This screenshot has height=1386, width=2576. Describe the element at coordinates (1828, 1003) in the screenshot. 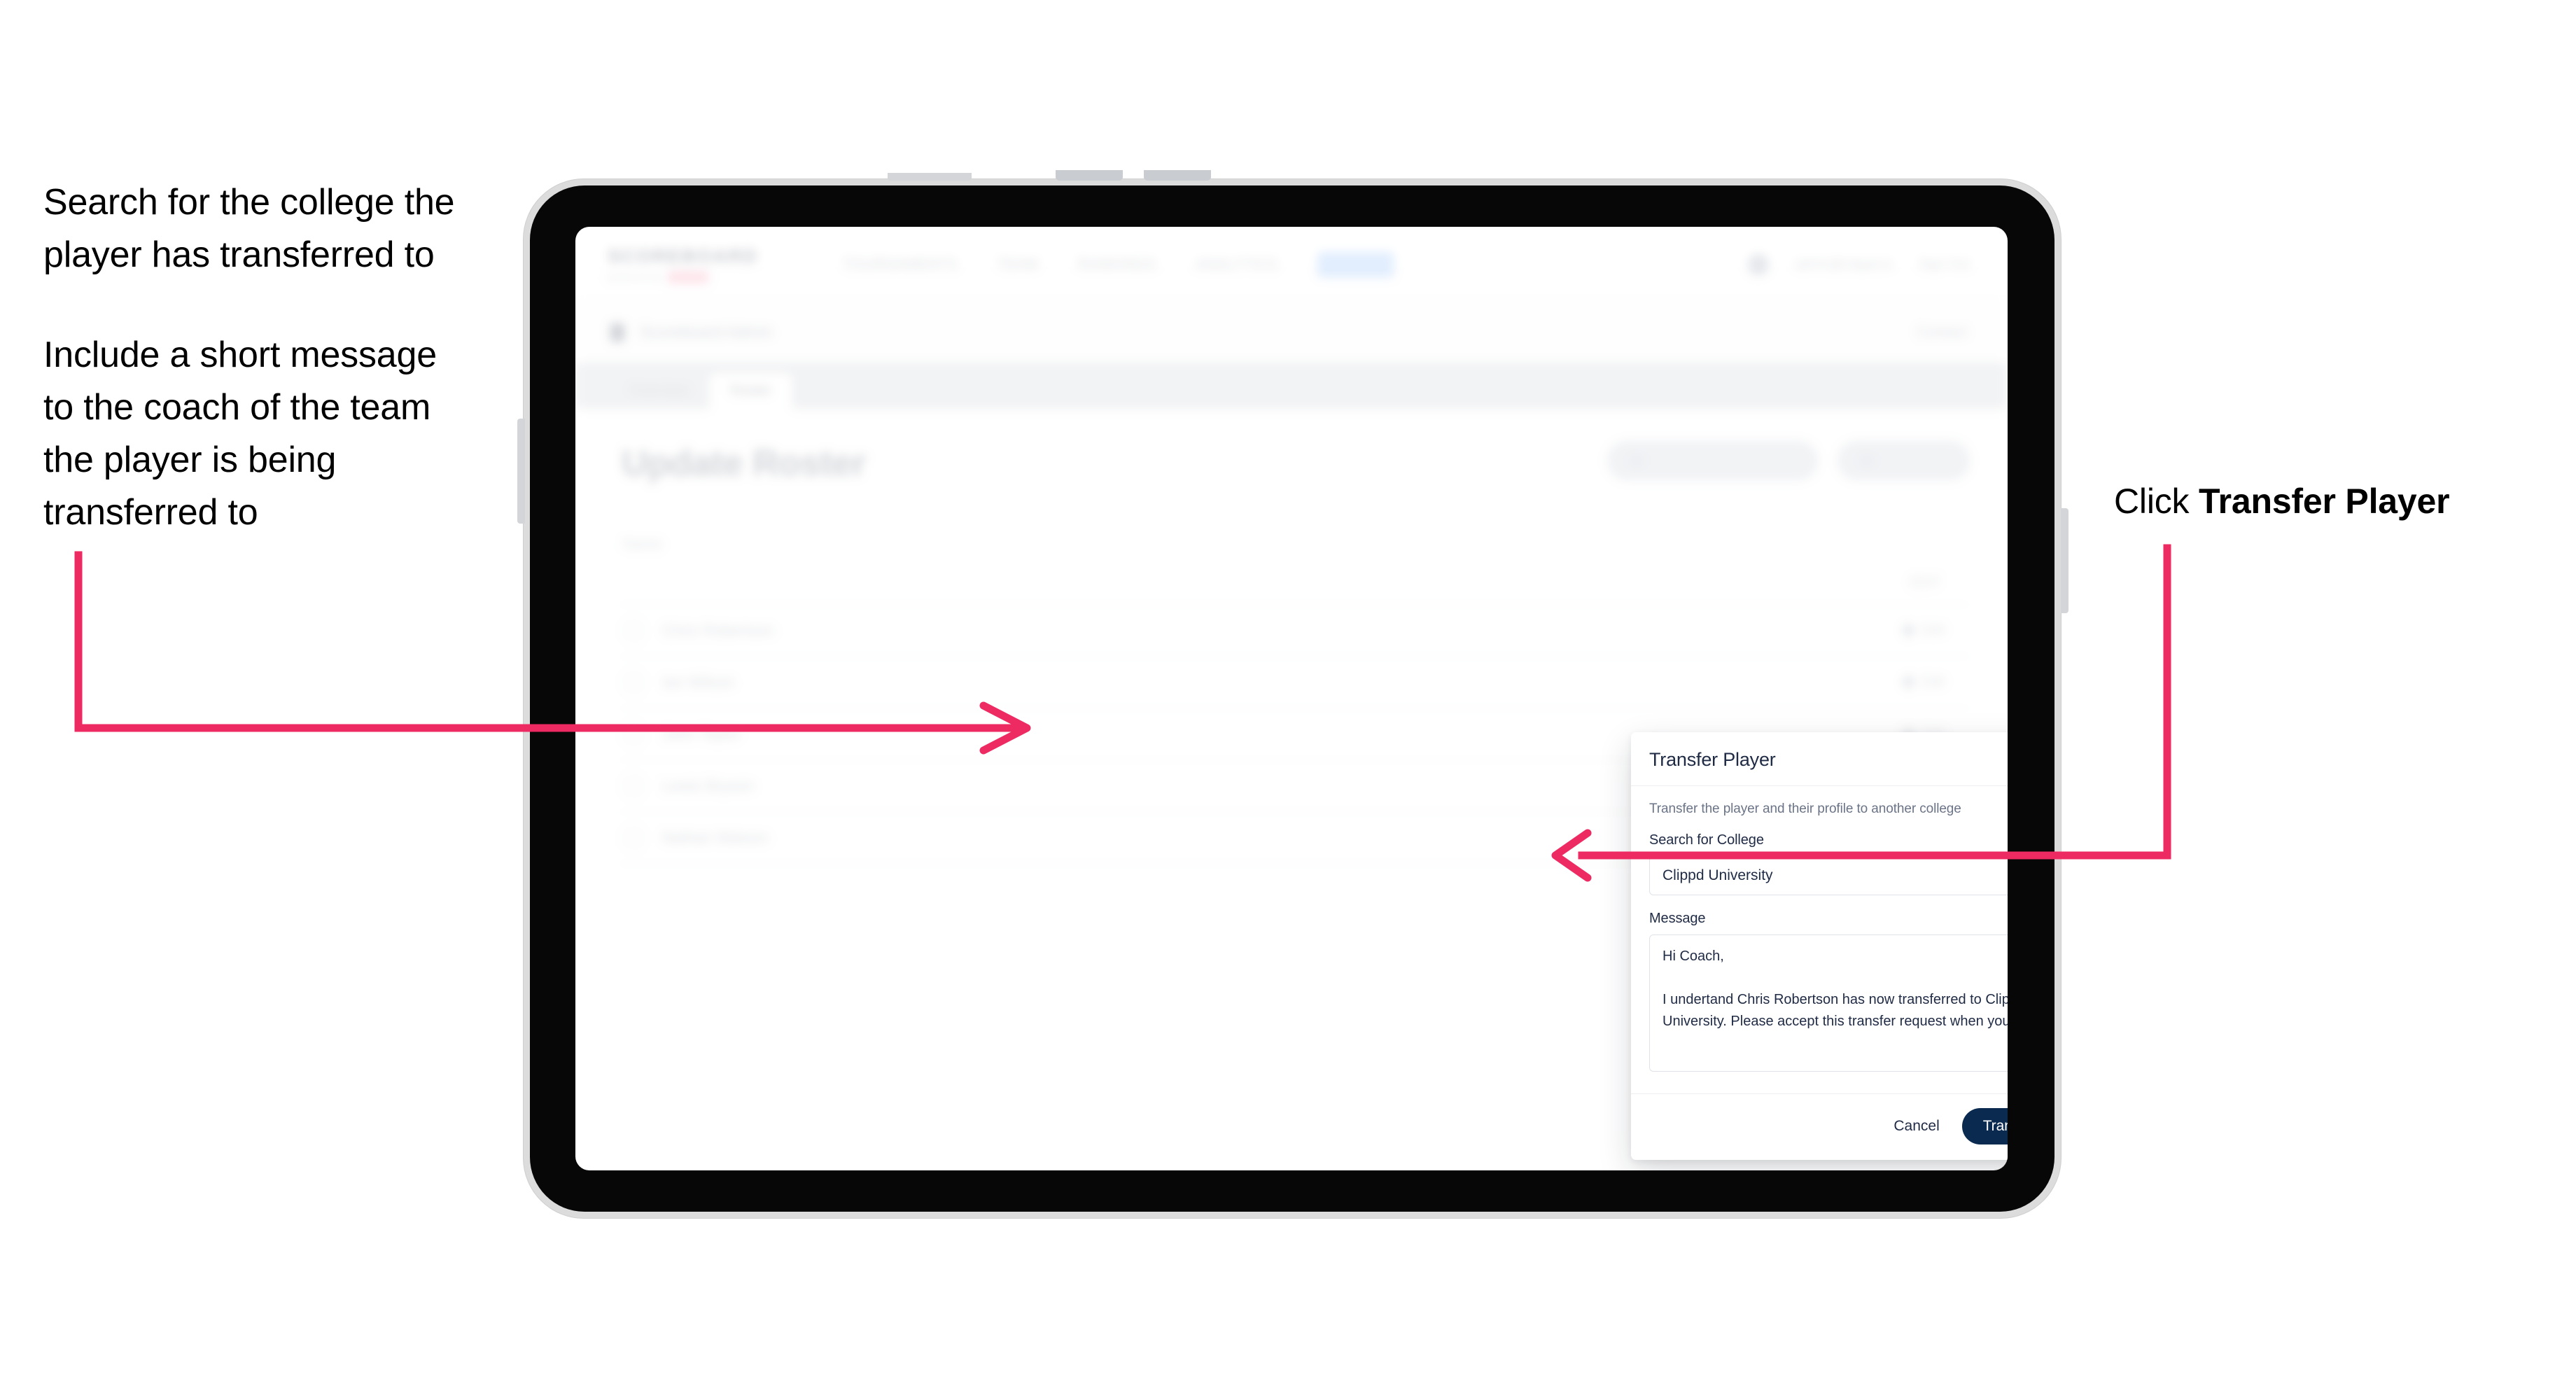

I see `message-textarea` at that location.